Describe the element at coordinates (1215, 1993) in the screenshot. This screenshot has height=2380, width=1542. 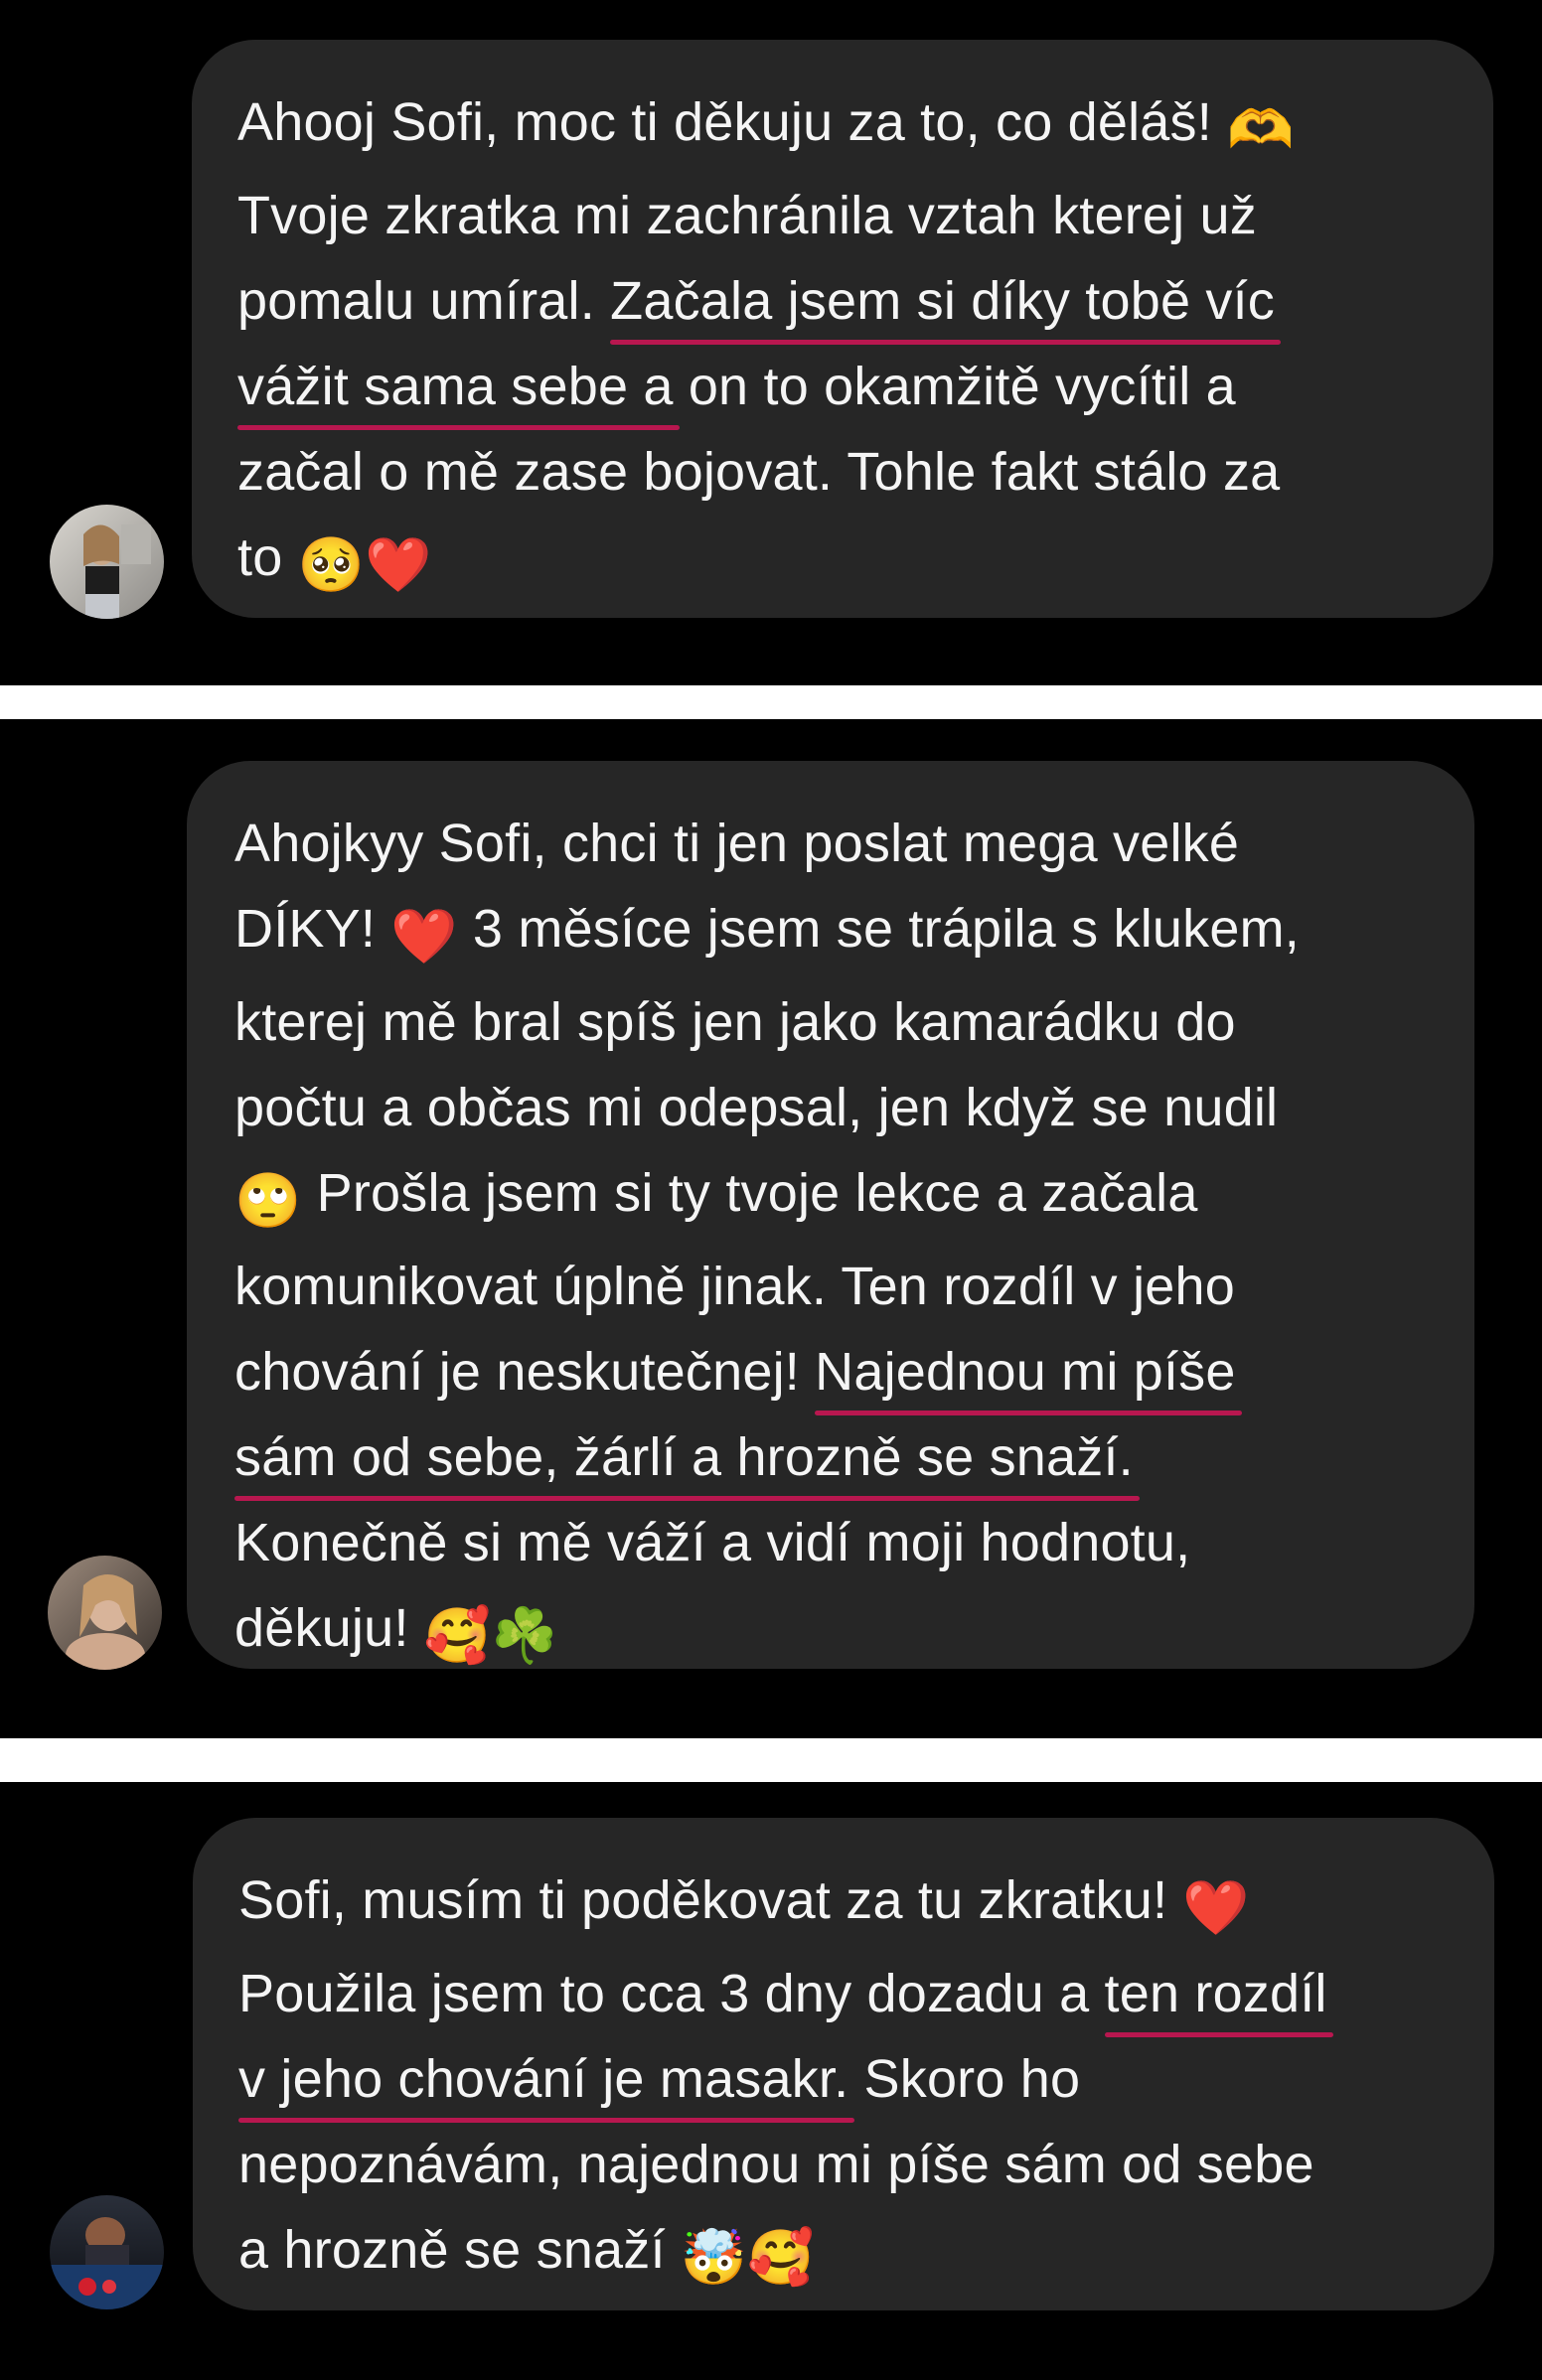
I see `highlighted-text-underlined: ten rozdíl` at that location.